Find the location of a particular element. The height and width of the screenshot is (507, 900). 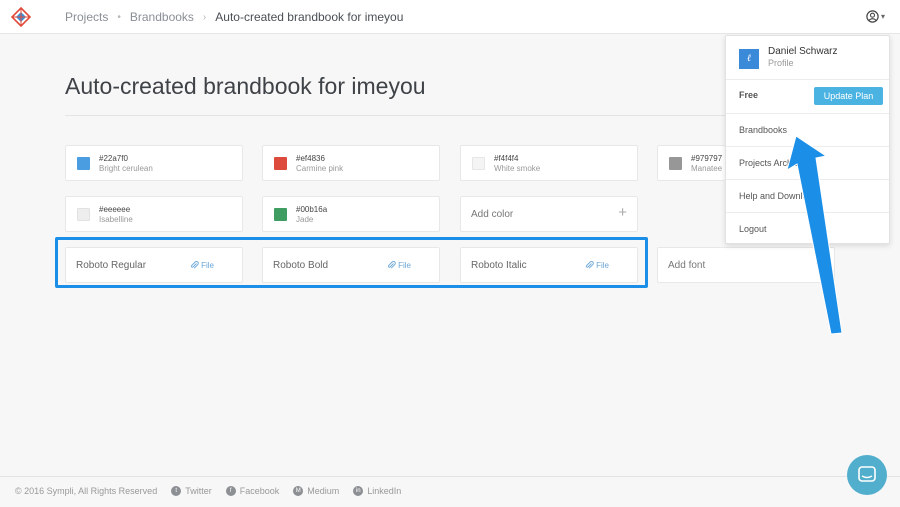

color-hex: #f4f4f4 is located at coordinates (506, 158).